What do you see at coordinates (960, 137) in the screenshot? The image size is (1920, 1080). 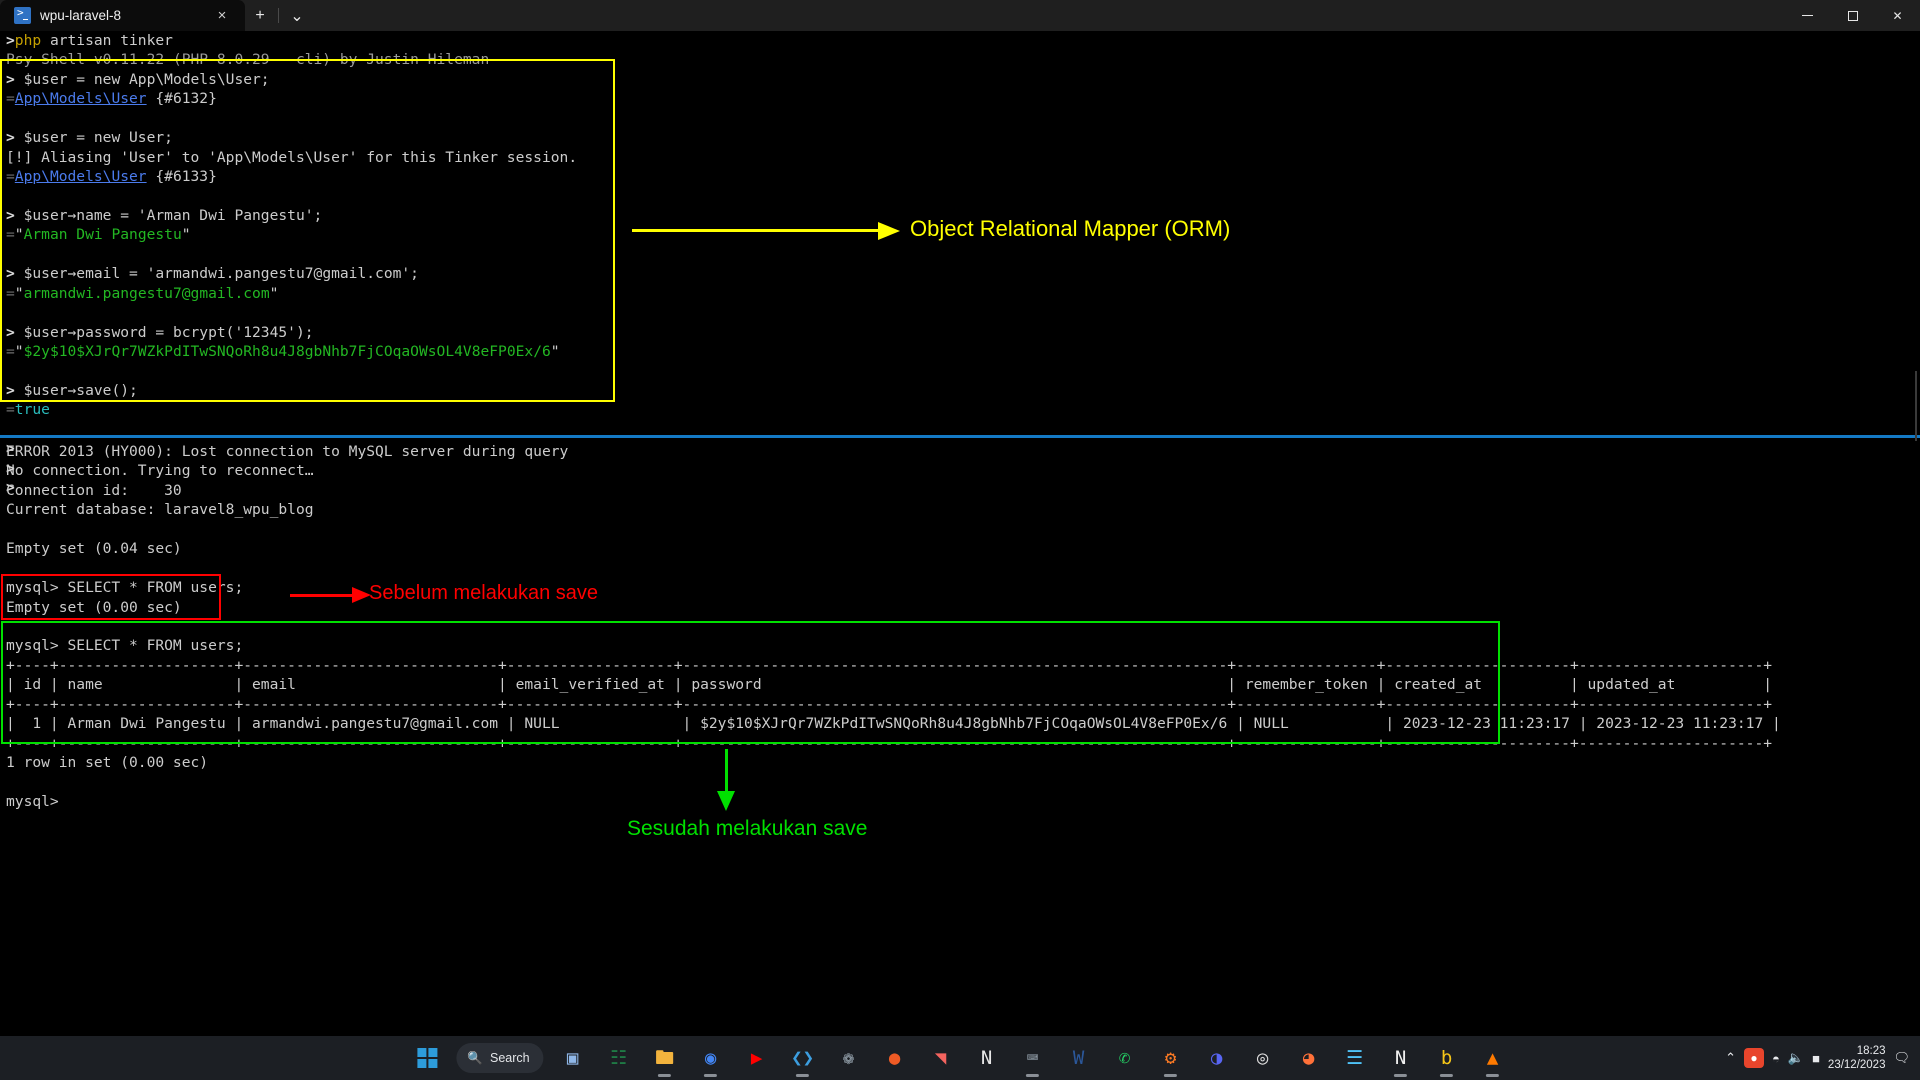 I see `terminal-line: > $user = new User;` at bounding box center [960, 137].